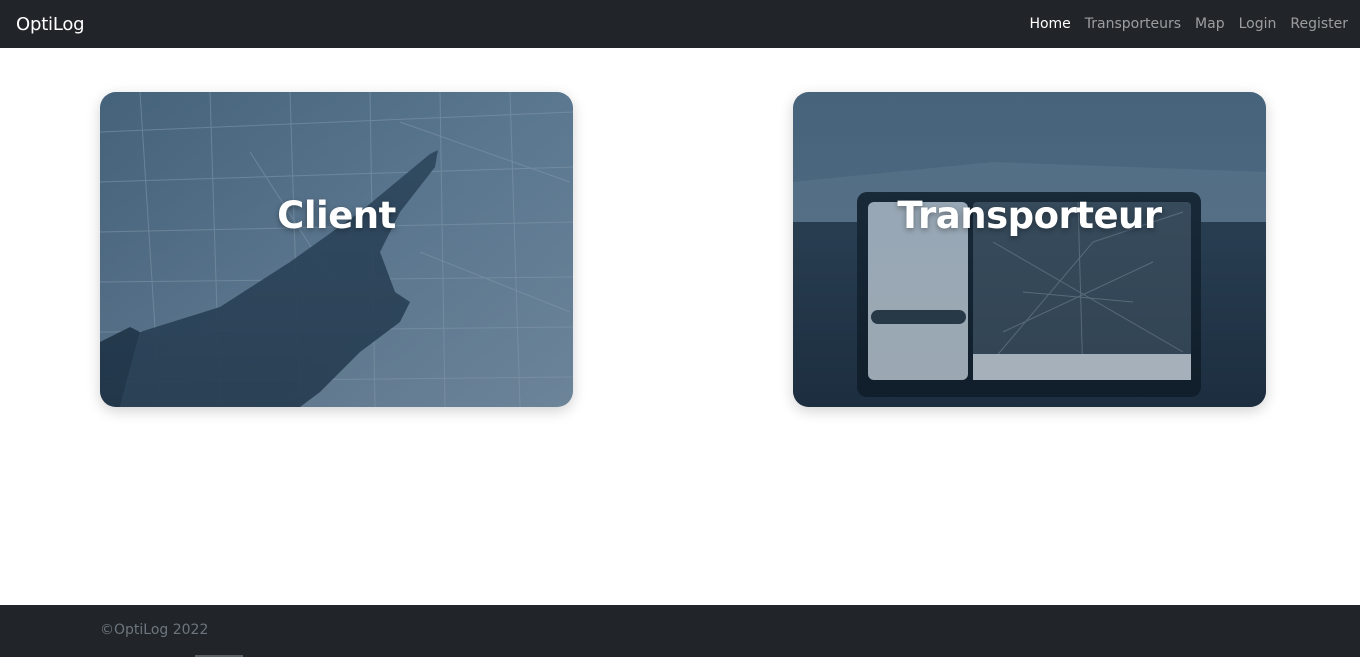  I want to click on transporteur-card-title: Transporteur, so click(1029, 215).